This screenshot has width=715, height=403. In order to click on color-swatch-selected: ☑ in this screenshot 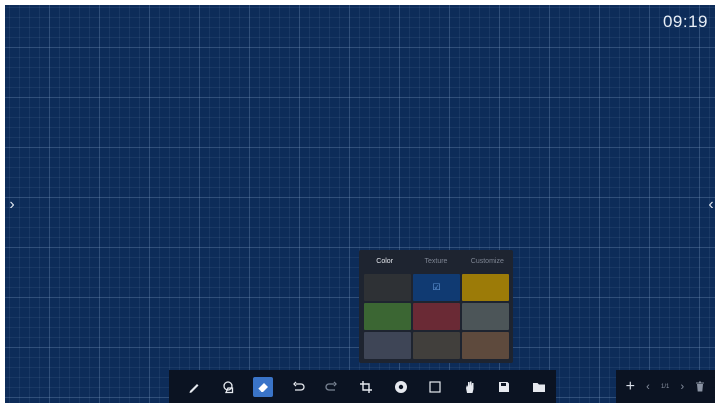, I will do `click(436, 287)`.